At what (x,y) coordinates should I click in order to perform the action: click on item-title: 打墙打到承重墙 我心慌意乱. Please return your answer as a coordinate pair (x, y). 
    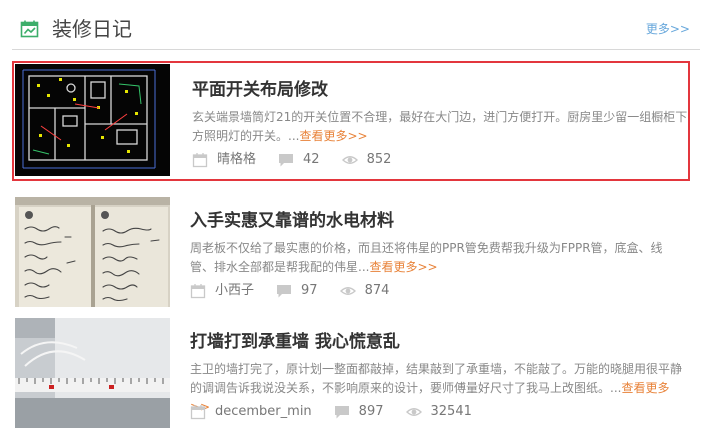
    Looking at the image, I should click on (295, 342).